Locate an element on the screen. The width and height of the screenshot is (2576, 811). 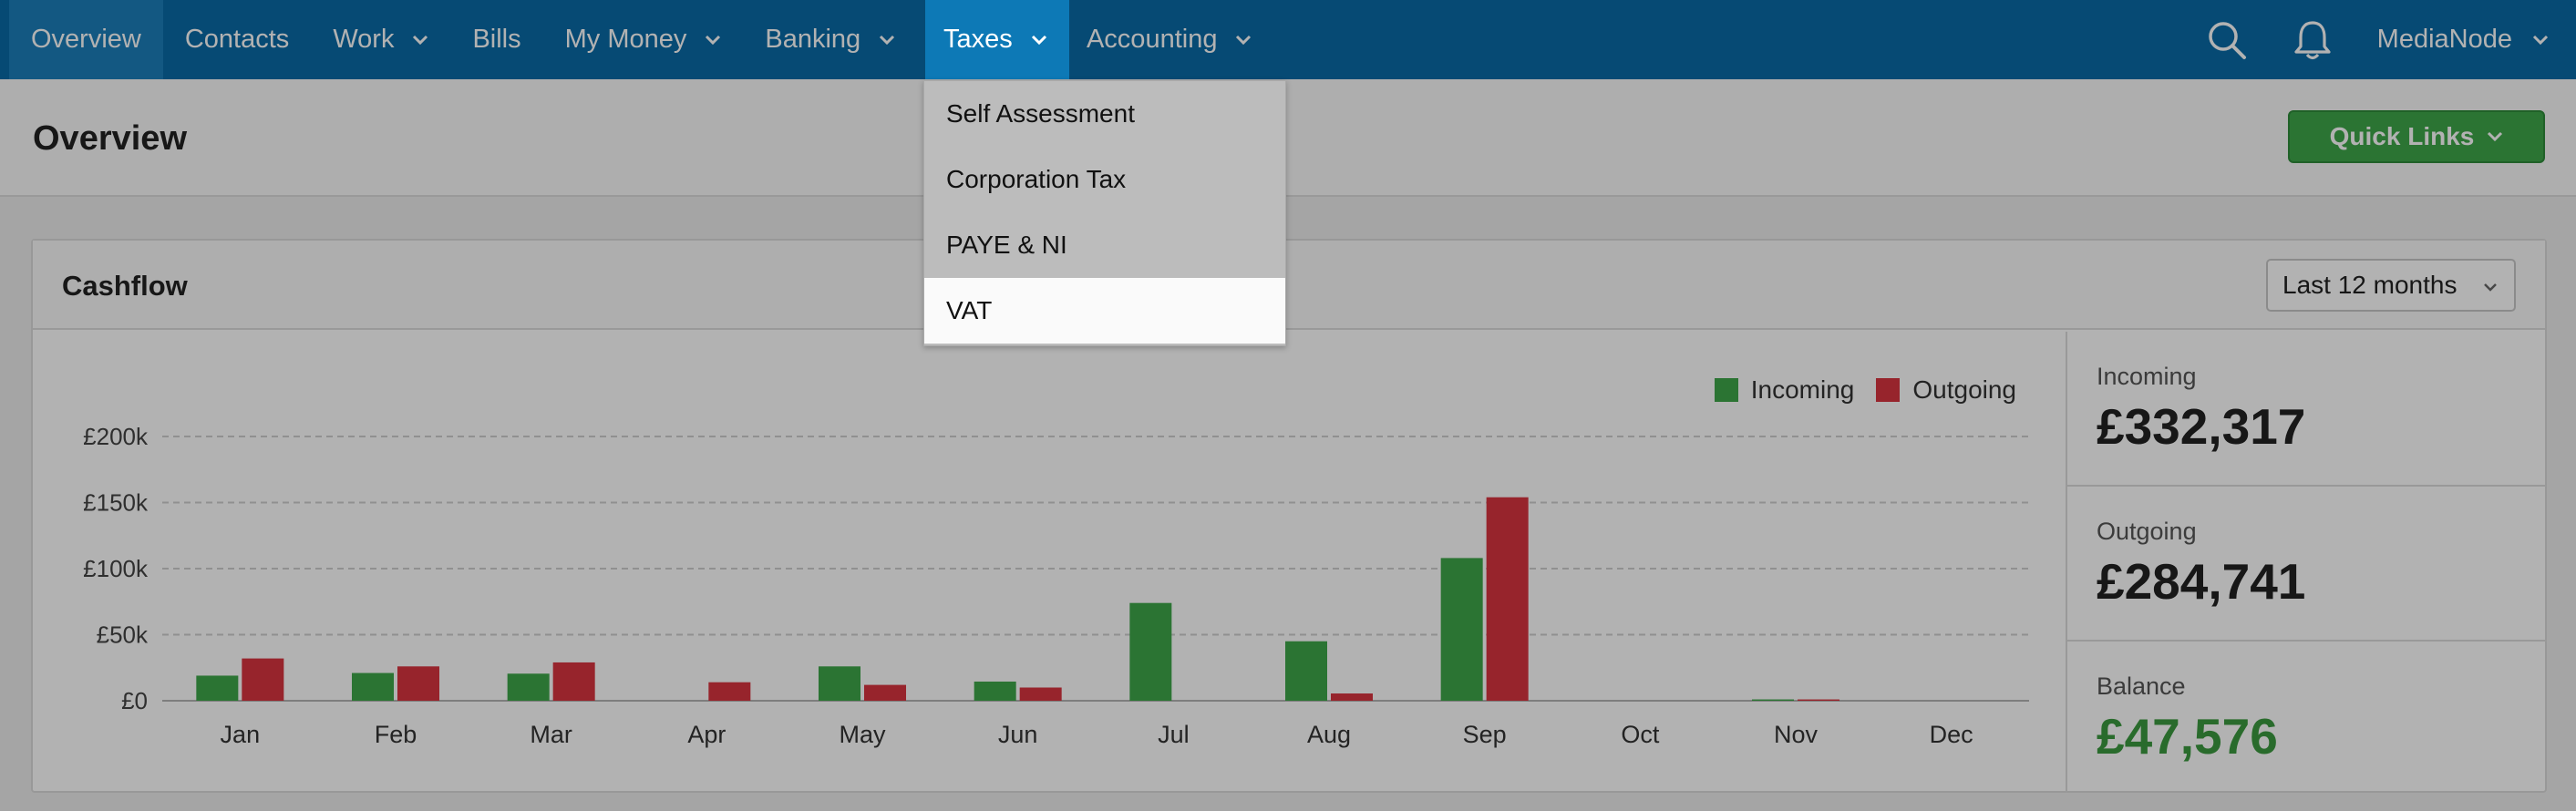
menu-item-corporation-tax: Corporation Tax is located at coordinates (1104, 179).